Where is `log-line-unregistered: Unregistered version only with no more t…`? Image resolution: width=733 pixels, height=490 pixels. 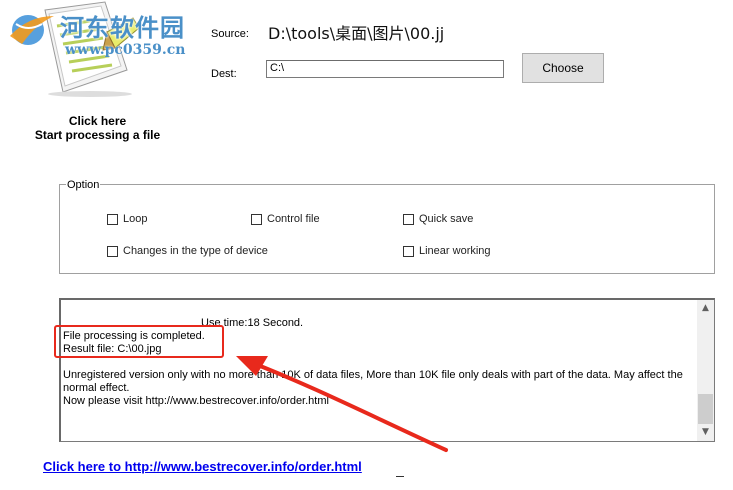 log-line-unregistered: Unregistered version only with no more t… is located at coordinates (373, 381).